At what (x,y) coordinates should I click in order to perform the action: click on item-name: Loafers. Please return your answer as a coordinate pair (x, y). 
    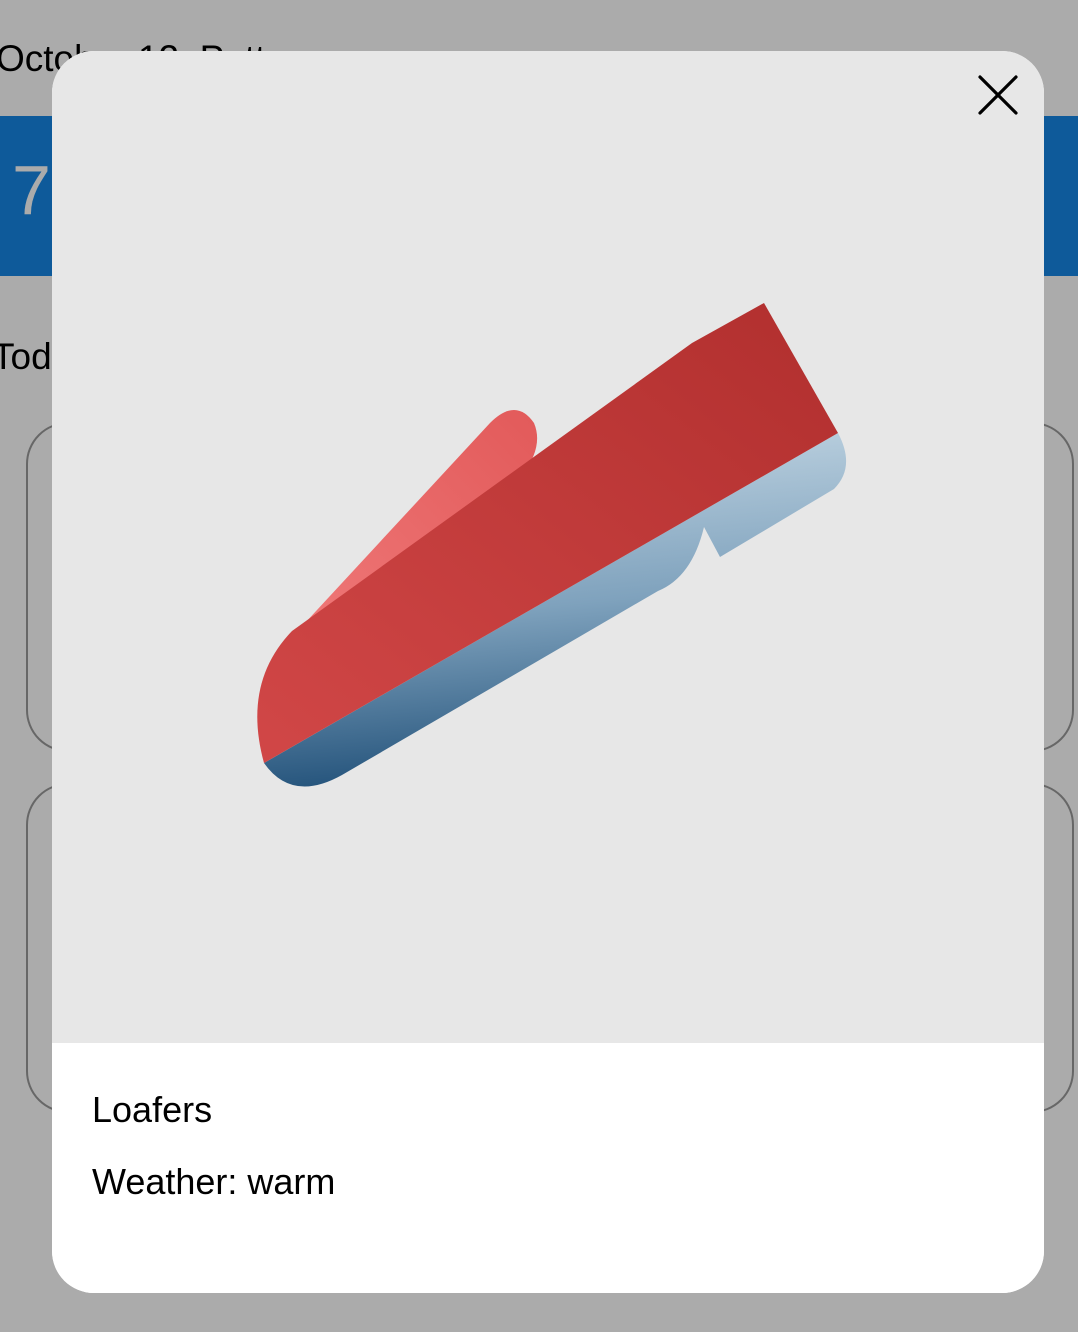
    Looking at the image, I should click on (152, 1109).